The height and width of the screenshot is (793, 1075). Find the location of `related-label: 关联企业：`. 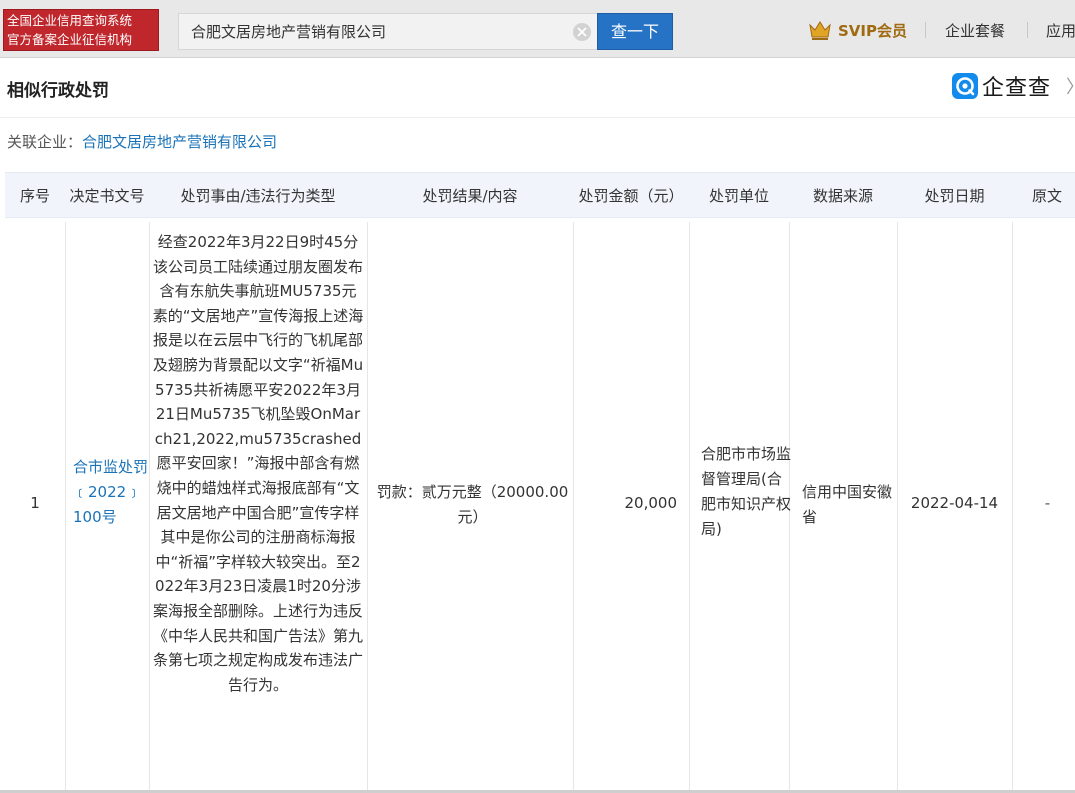

related-label: 关联企业： is located at coordinates (45, 142).